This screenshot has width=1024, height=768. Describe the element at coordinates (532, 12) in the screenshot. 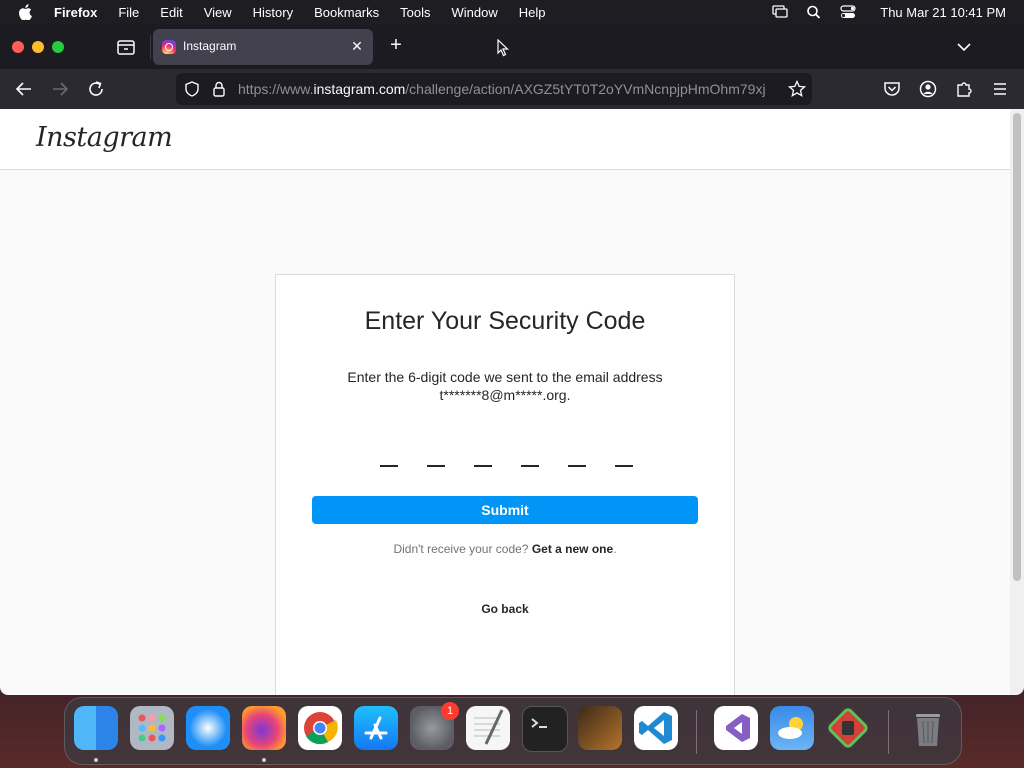

I see `menu-help: Help` at that location.